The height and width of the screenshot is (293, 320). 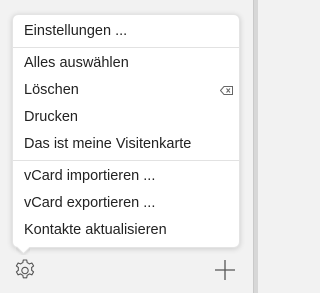 I want to click on menu-item-visitenkarte: Das ist meine Visitenkarte, so click(x=126, y=144).